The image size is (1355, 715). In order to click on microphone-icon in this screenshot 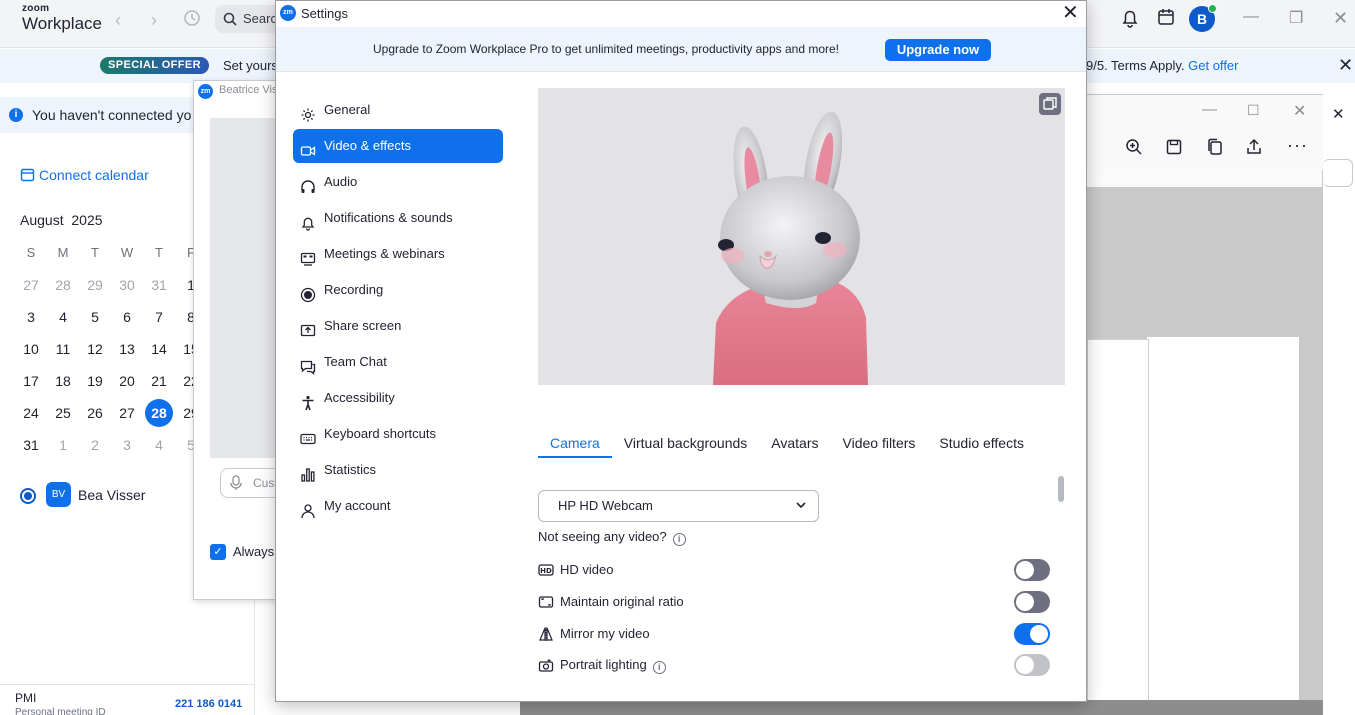, I will do `click(236, 482)`.